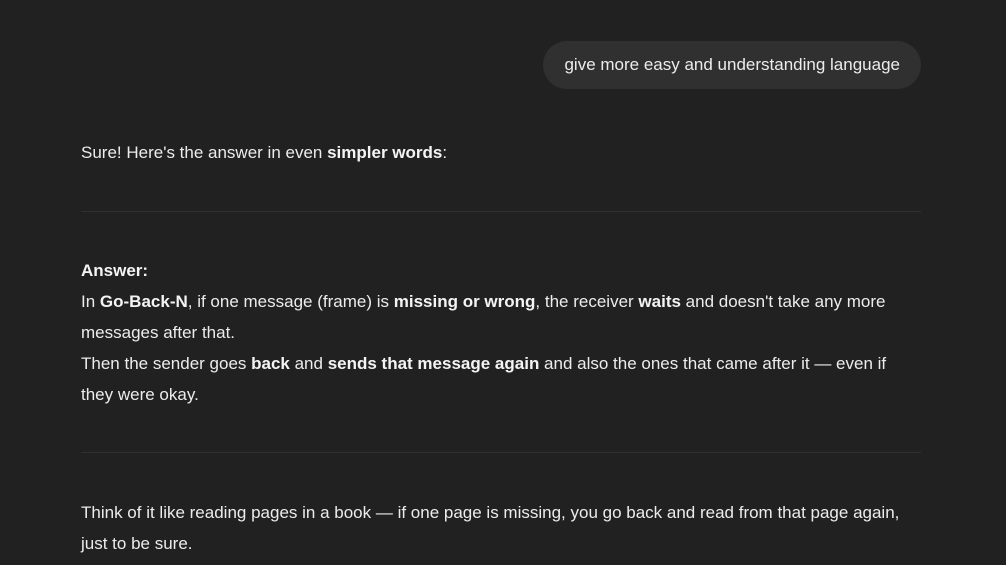 This screenshot has height=565, width=1006. What do you see at coordinates (587, 301) in the screenshot?
I see `text-run: , the receiver` at bounding box center [587, 301].